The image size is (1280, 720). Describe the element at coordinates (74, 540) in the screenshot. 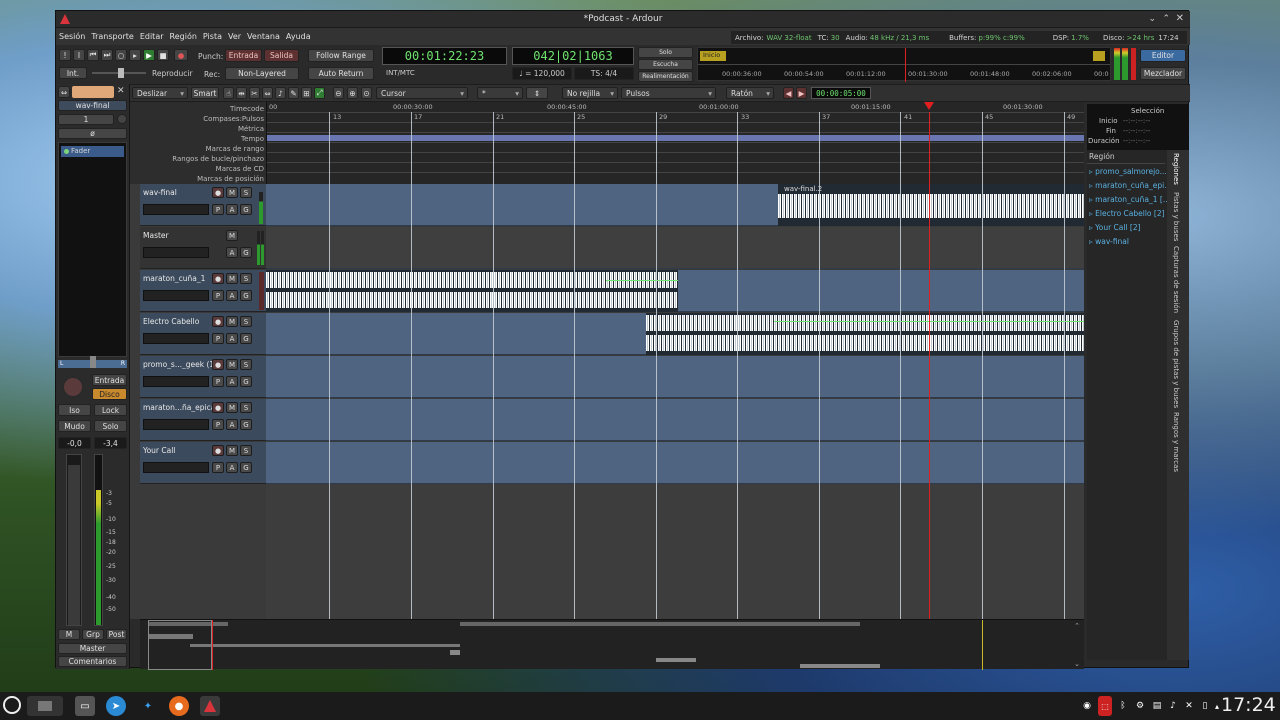

I see `gain-fader` at that location.